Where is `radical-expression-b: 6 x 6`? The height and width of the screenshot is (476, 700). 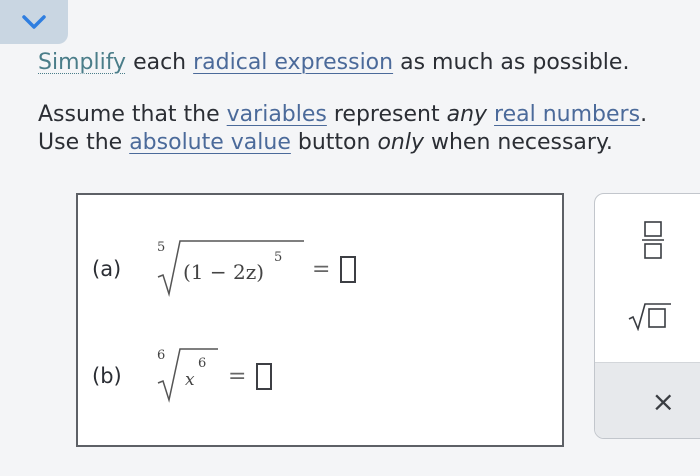 radical-expression-b: 6 x 6 is located at coordinates (187, 375).